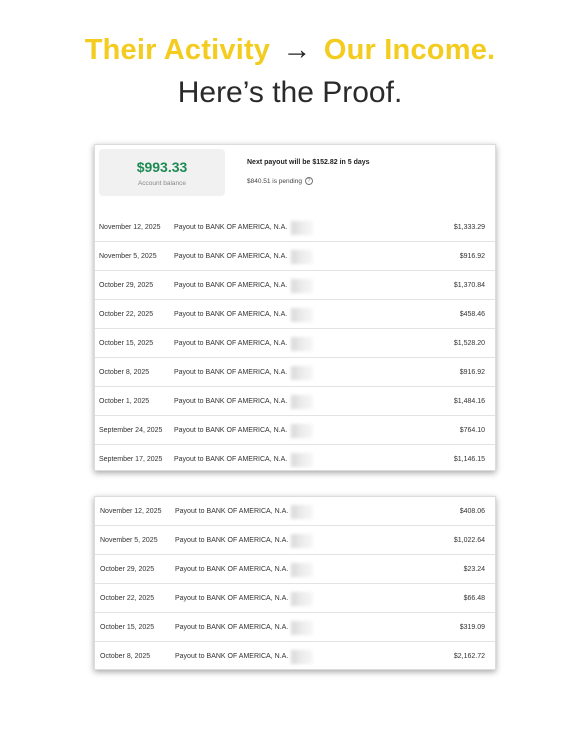 This screenshot has height=733, width=580. Describe the element at coordinates (469, 459) in the screenshot. I see `payout-amount: $1,146.15` at that location.